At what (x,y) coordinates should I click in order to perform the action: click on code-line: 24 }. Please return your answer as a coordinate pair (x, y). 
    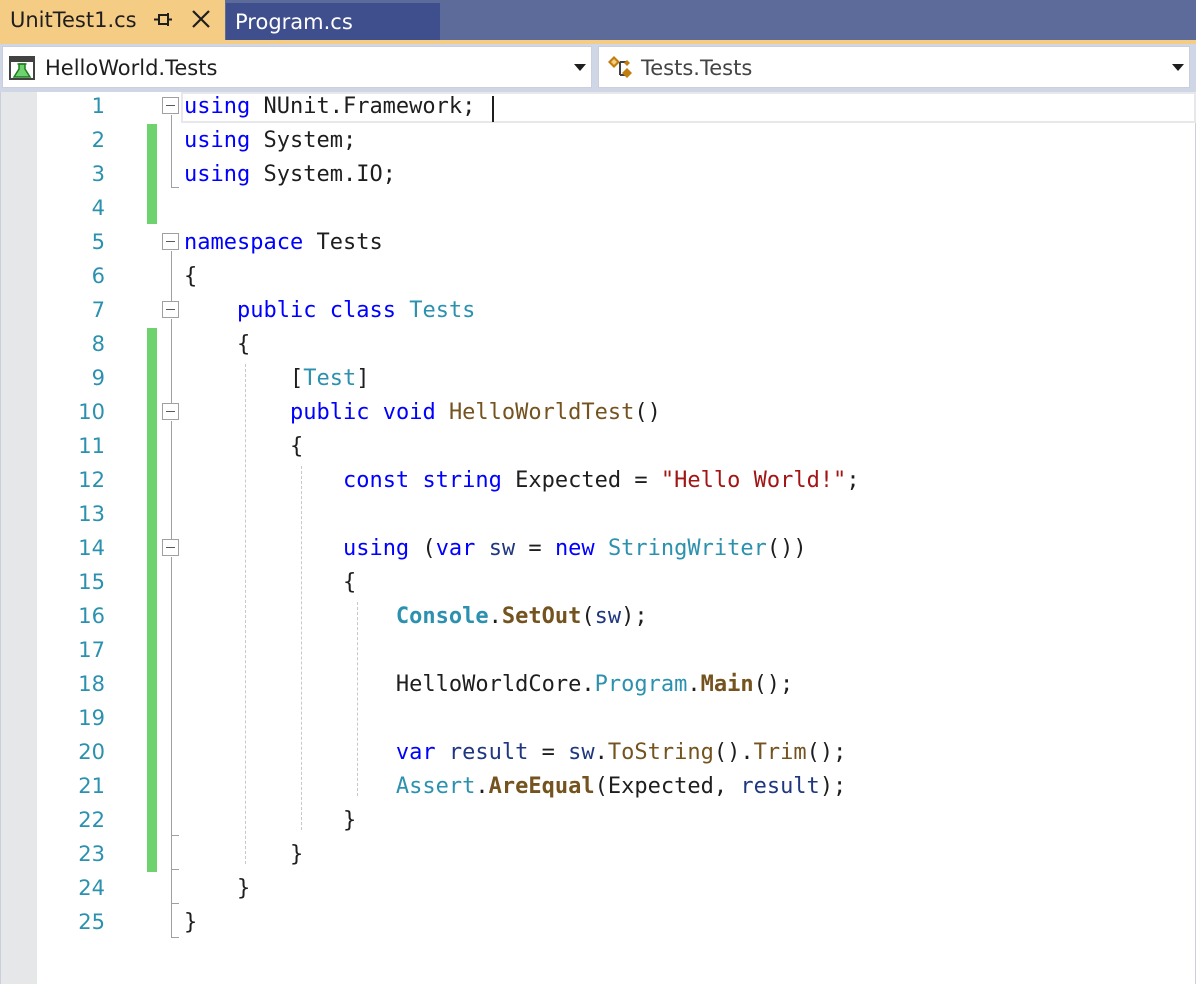
    Looking at the image, I should click on (598, 891).